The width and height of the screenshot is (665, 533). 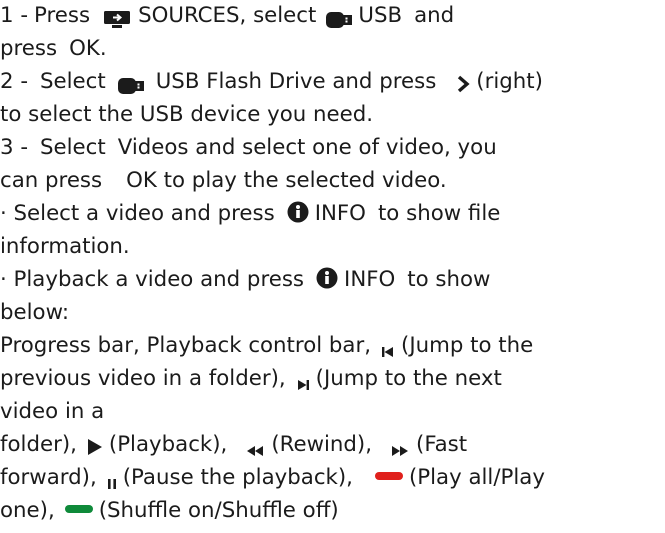 I want to click on controls-text-3: video in a, so click(x=52, y=411).